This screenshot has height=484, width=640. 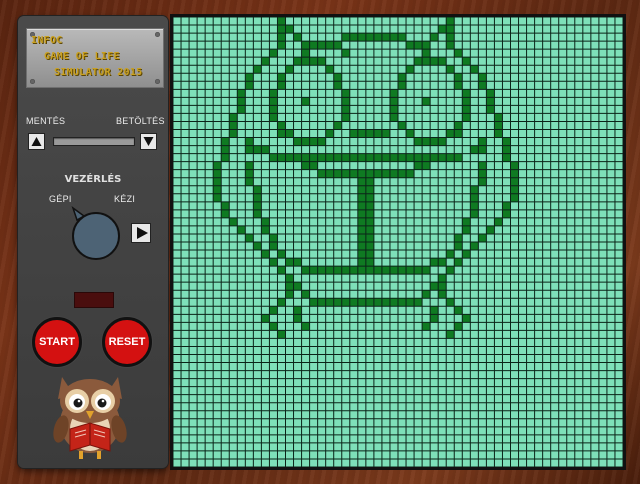 I want to click on step-button, so click(x=141, y=233).